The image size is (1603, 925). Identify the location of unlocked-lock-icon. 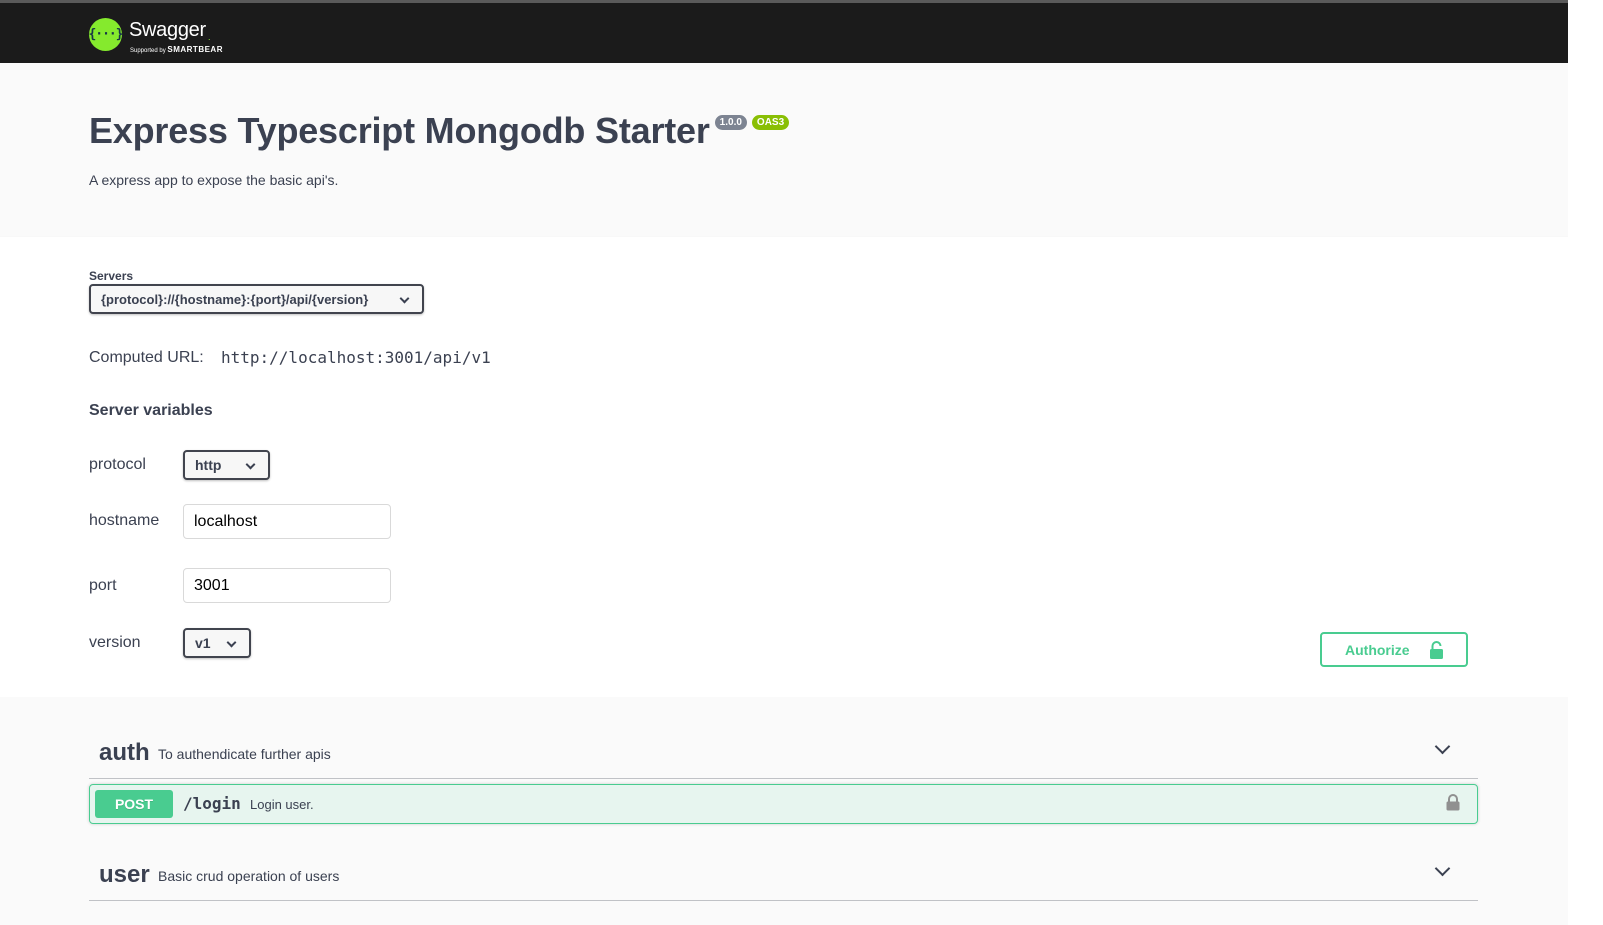
(1436, 650).